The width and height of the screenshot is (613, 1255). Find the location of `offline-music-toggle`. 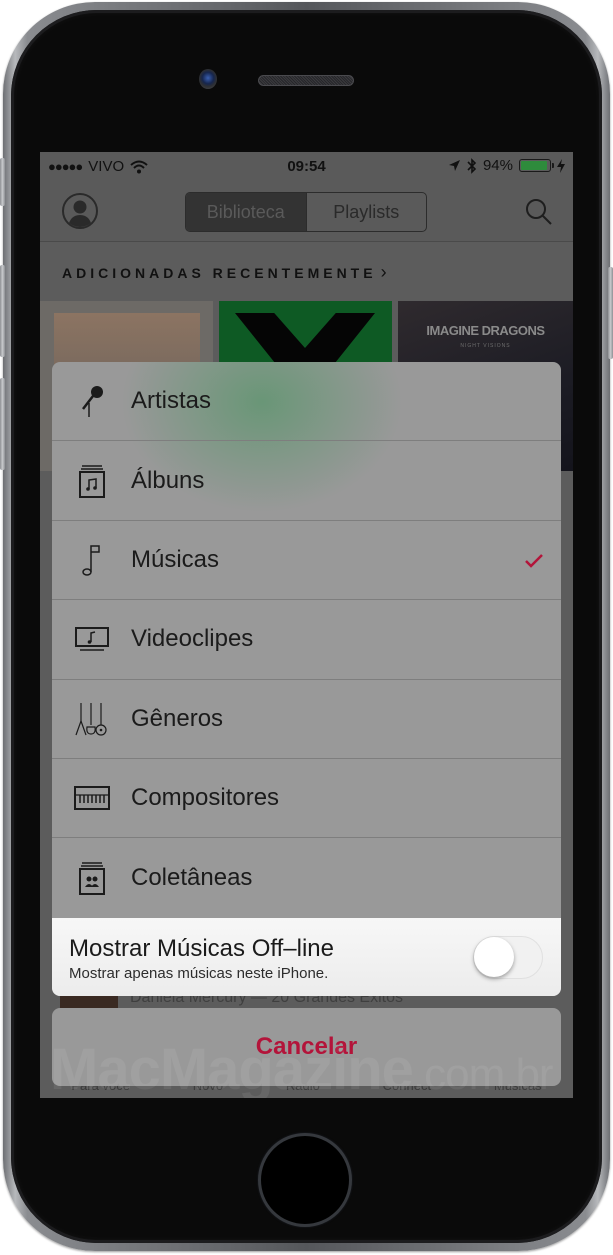

offline-music-toggle is located at coordinates (508, 957).